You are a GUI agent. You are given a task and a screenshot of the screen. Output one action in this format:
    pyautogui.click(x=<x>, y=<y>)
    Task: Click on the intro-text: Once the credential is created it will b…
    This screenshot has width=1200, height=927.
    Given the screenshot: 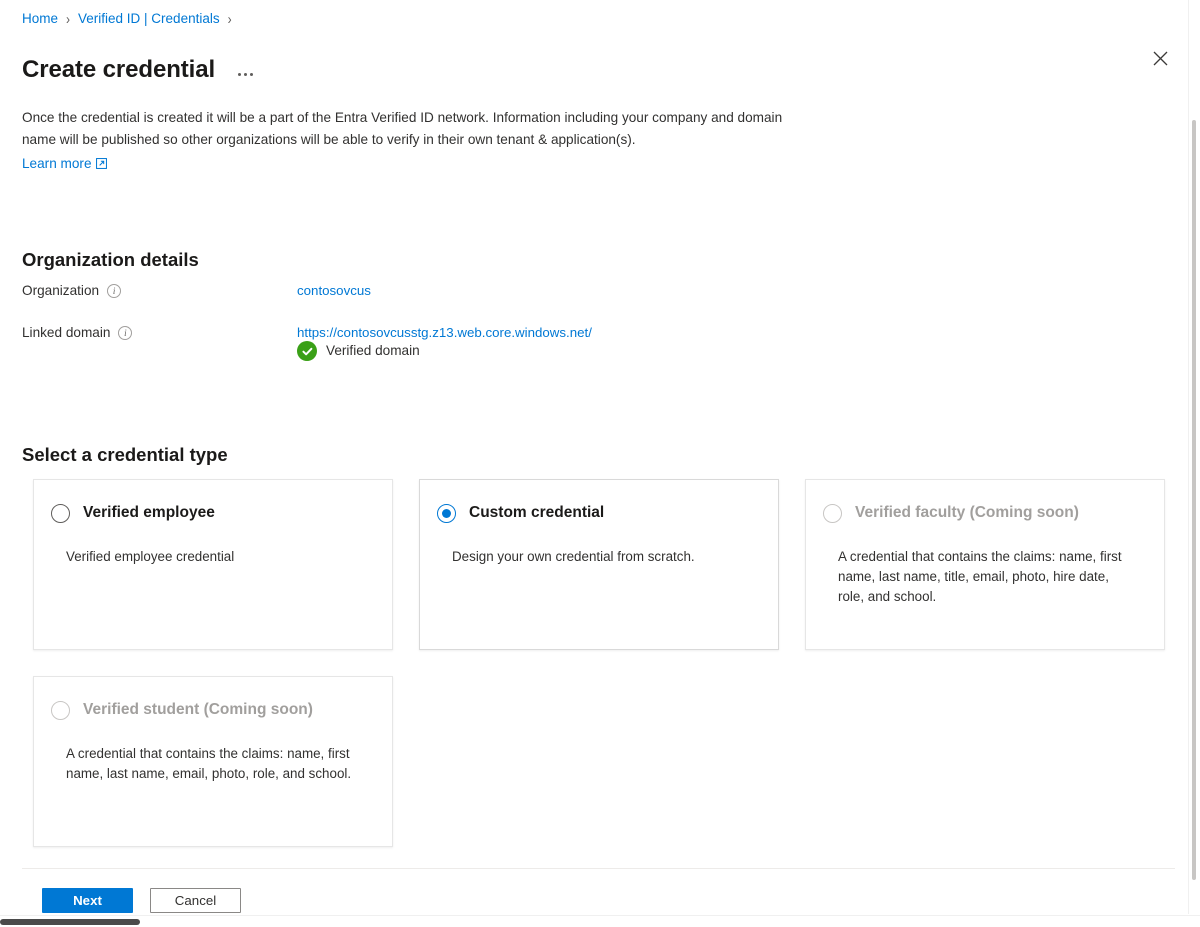 What is the action you would take?
    pyautogui.click(x=402, y=128)
    